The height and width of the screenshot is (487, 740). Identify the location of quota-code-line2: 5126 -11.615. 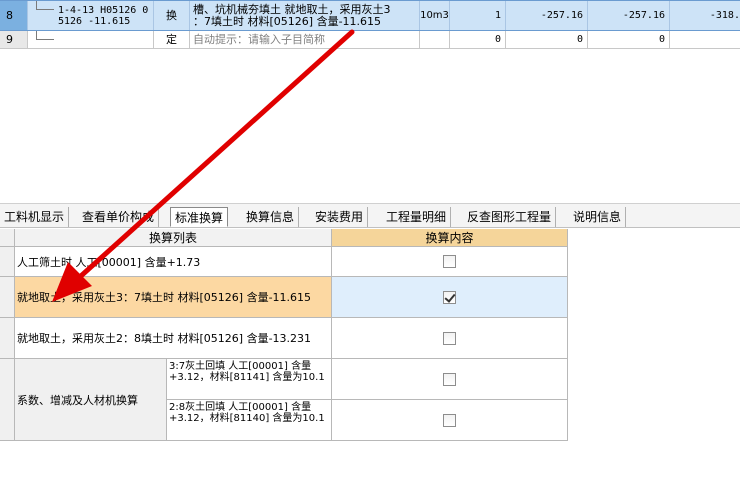
(94, 21).